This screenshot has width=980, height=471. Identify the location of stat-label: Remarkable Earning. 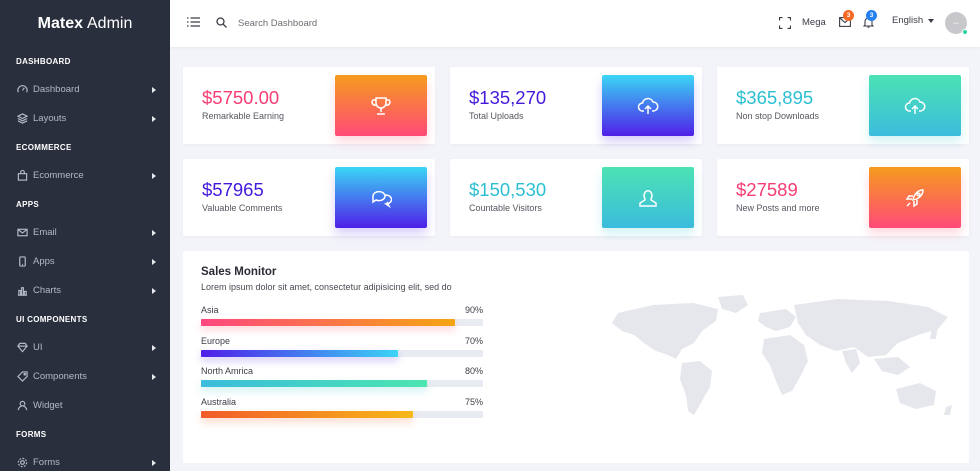
(243, 116).